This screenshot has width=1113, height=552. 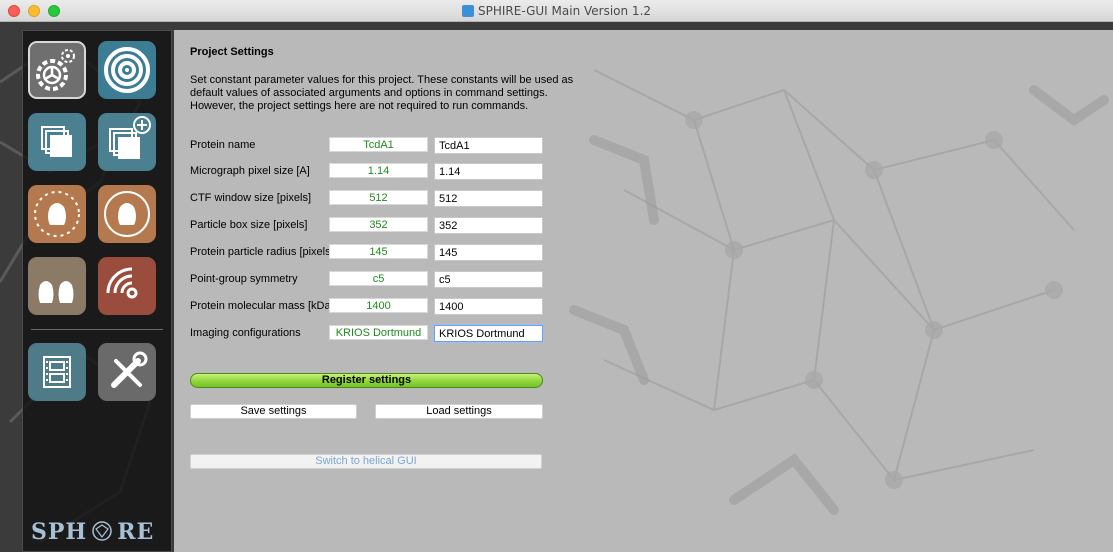 What do you see at coordinates (223, 145) in the screenshot?
I see `protein-name-label: Protein name` at bounding box center [223, 145].